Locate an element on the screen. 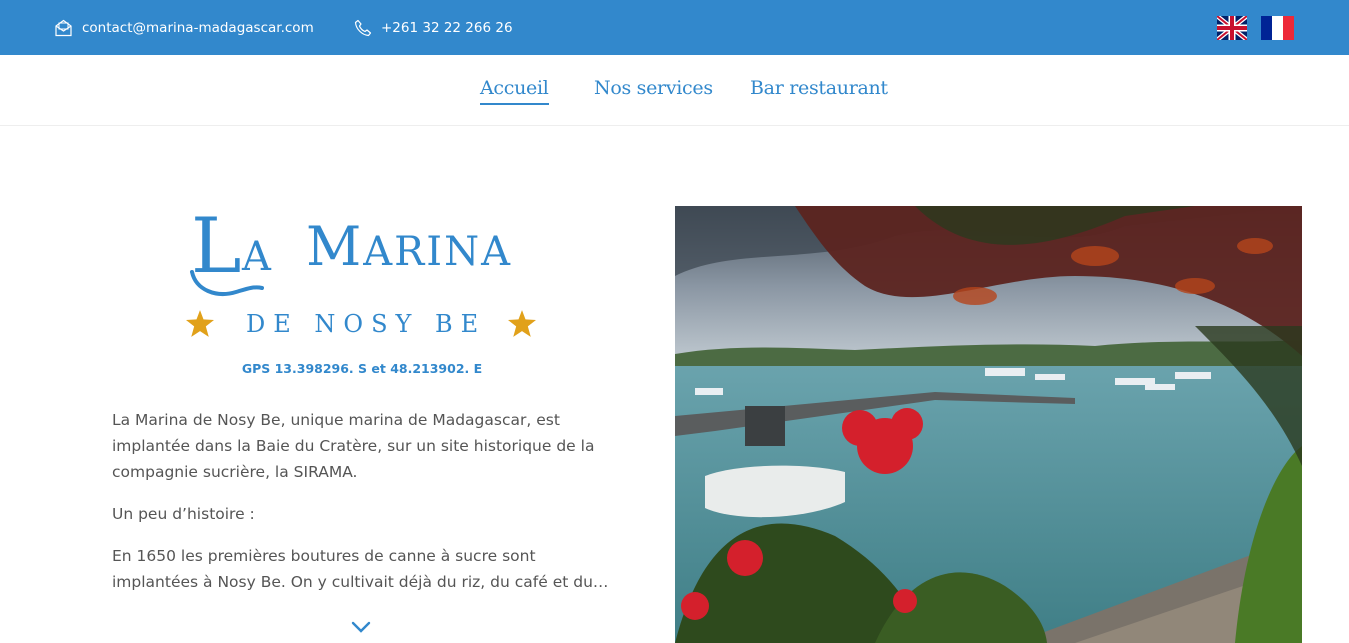 This screenshot has height=643, width=1349. logo-letter-m: M is located at coordinates (335, 246).